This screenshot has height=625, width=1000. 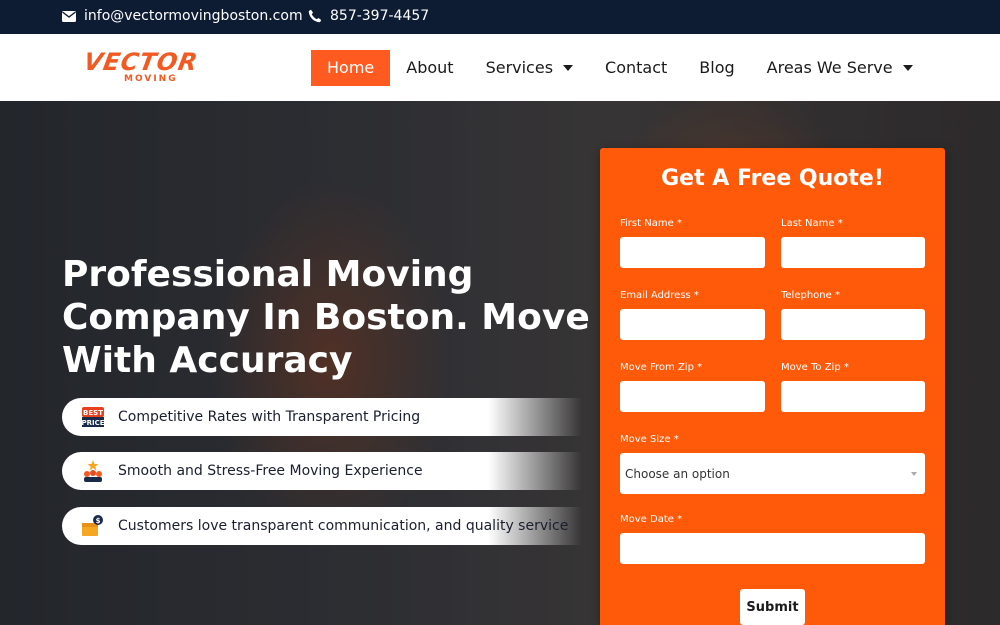 What do you see at coordinates (815, 367) in the screenshot?
I see `to-zip-label: Move To Zip *` at bounding box center [815, 367].